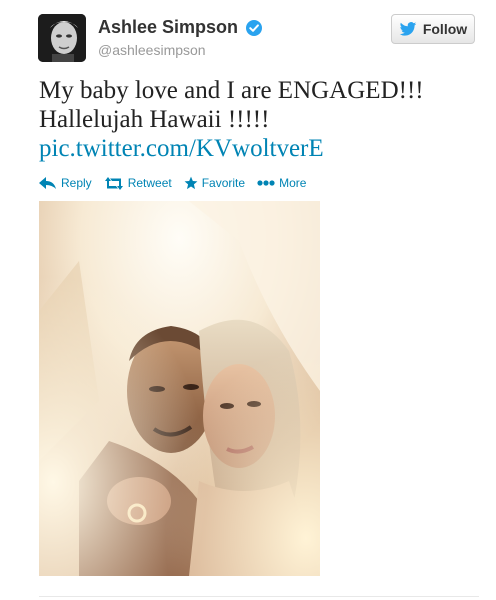  What do you see at coordinates (113, 183) in the screenshot?
I see `retweet-icon` at bounding box center [113, 183].